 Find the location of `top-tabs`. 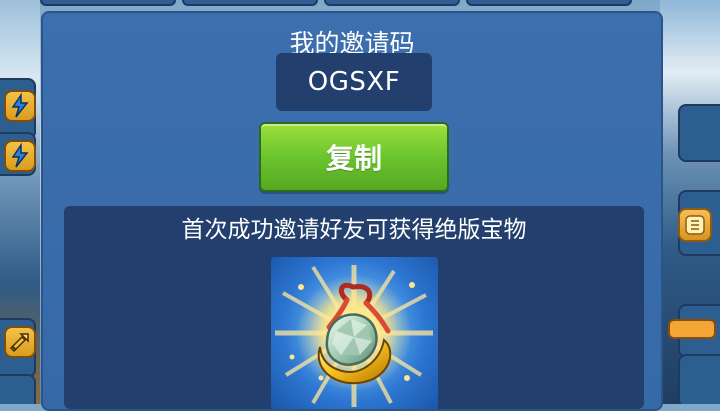

top-tabs is located at coordinates (360, 3).